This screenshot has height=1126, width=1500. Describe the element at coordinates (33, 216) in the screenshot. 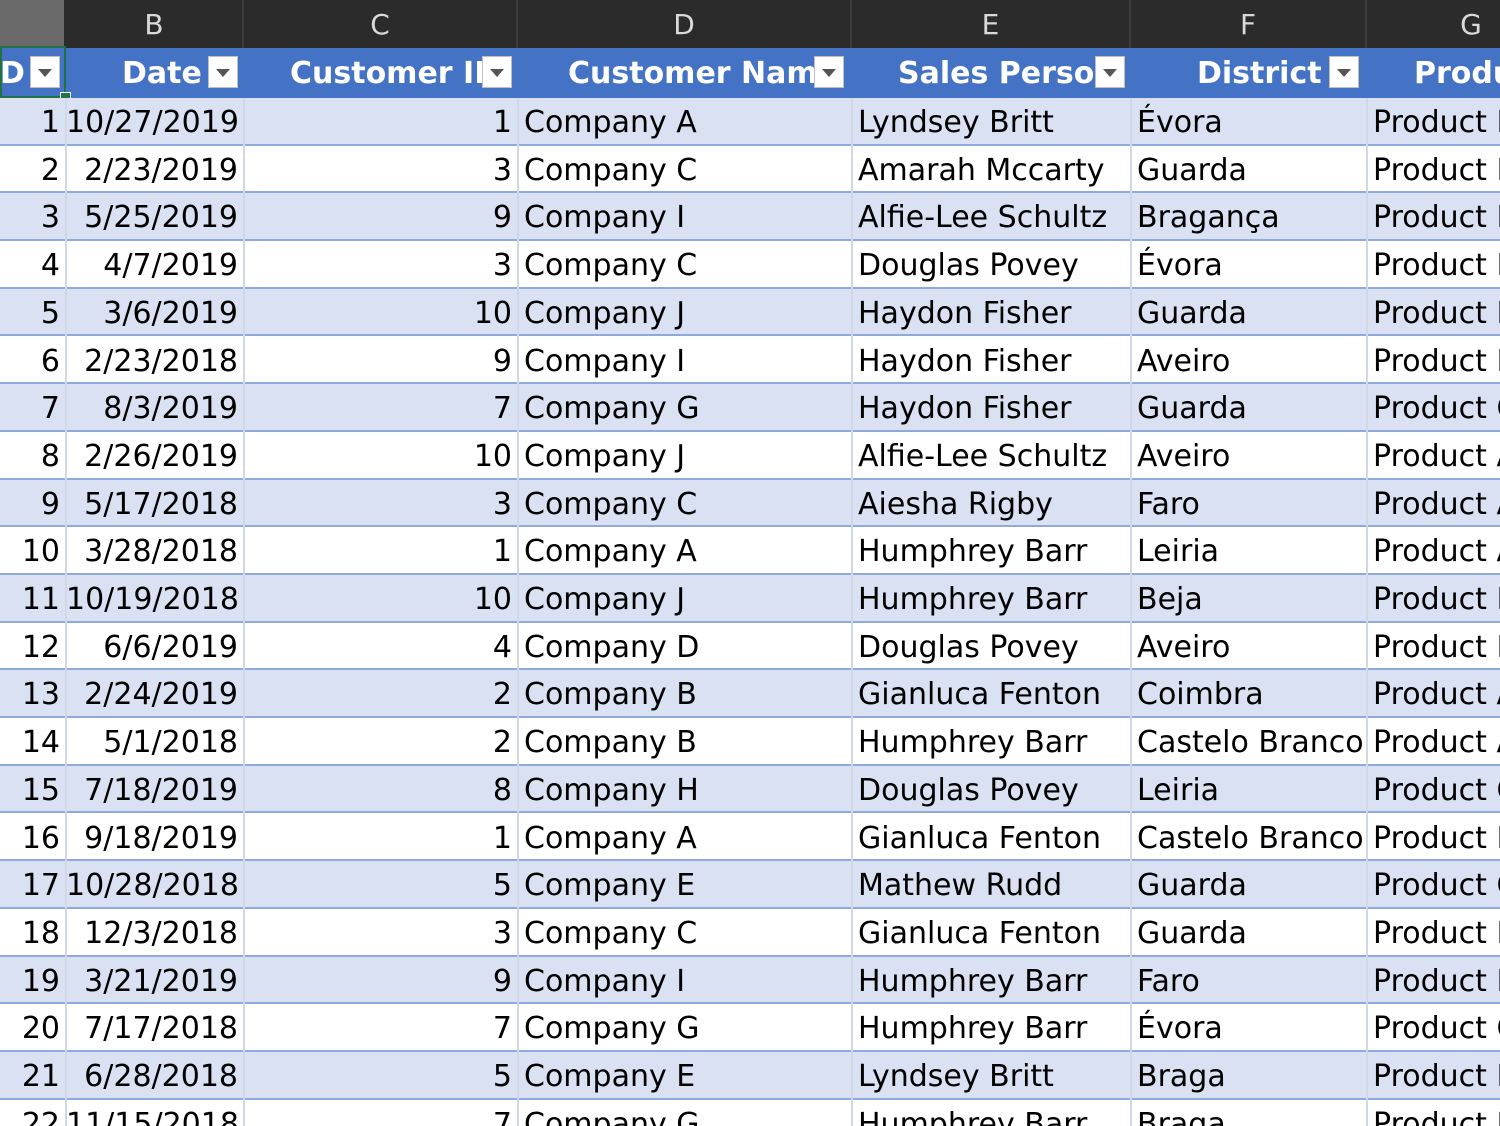

I see `cell-id: 3` at that location.